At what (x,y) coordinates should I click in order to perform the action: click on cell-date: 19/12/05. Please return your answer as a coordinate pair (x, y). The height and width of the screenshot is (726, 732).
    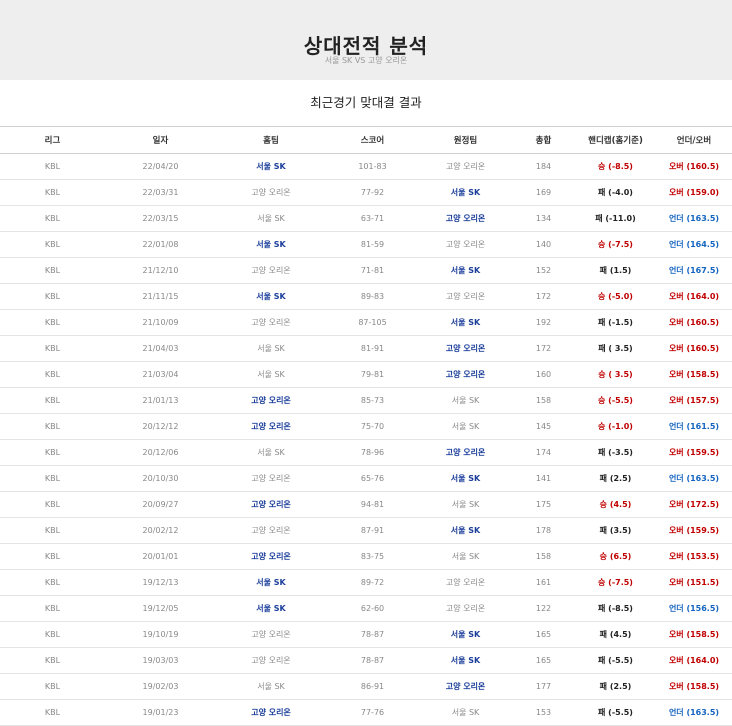
    Looking at the image, I should click on (160, 608).